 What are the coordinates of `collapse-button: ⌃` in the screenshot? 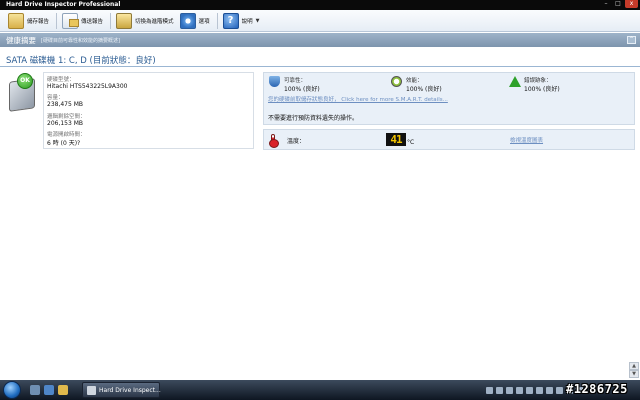 It's located at (631, 40).